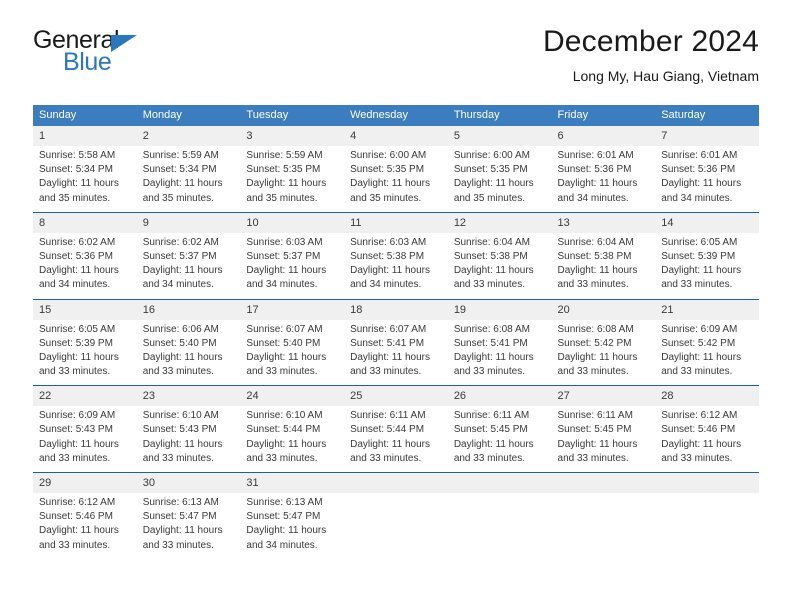  What do you see at coordinates (76, 170) in the screenshot?
I see `day-sunset-text: Sunset: 5:34 PM` at bounding box center [76, 170].